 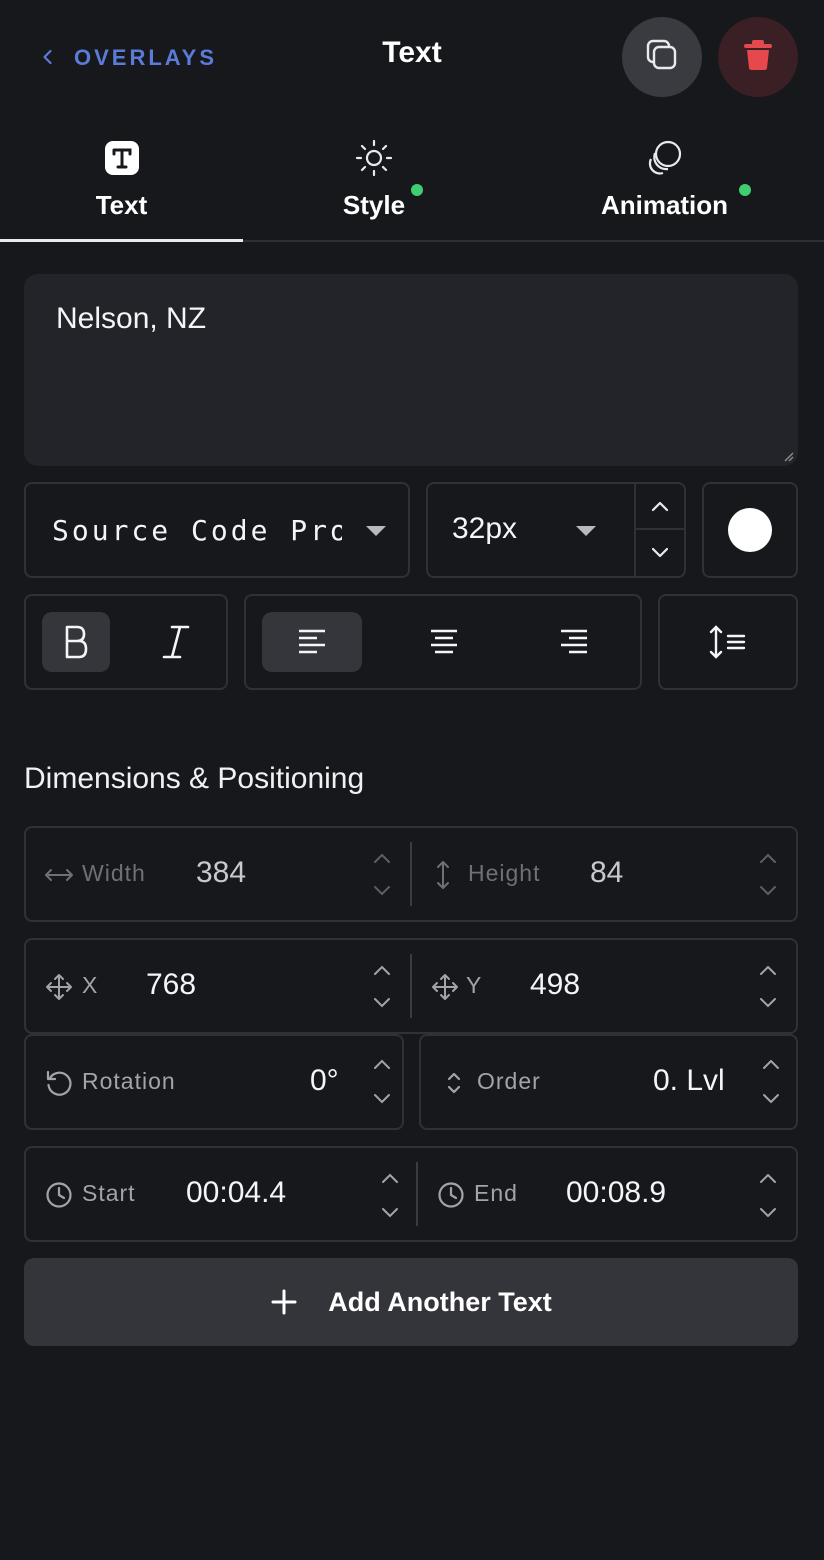 I want to click on tab-bar: Text Style Animation, so click(x=412, y=181).